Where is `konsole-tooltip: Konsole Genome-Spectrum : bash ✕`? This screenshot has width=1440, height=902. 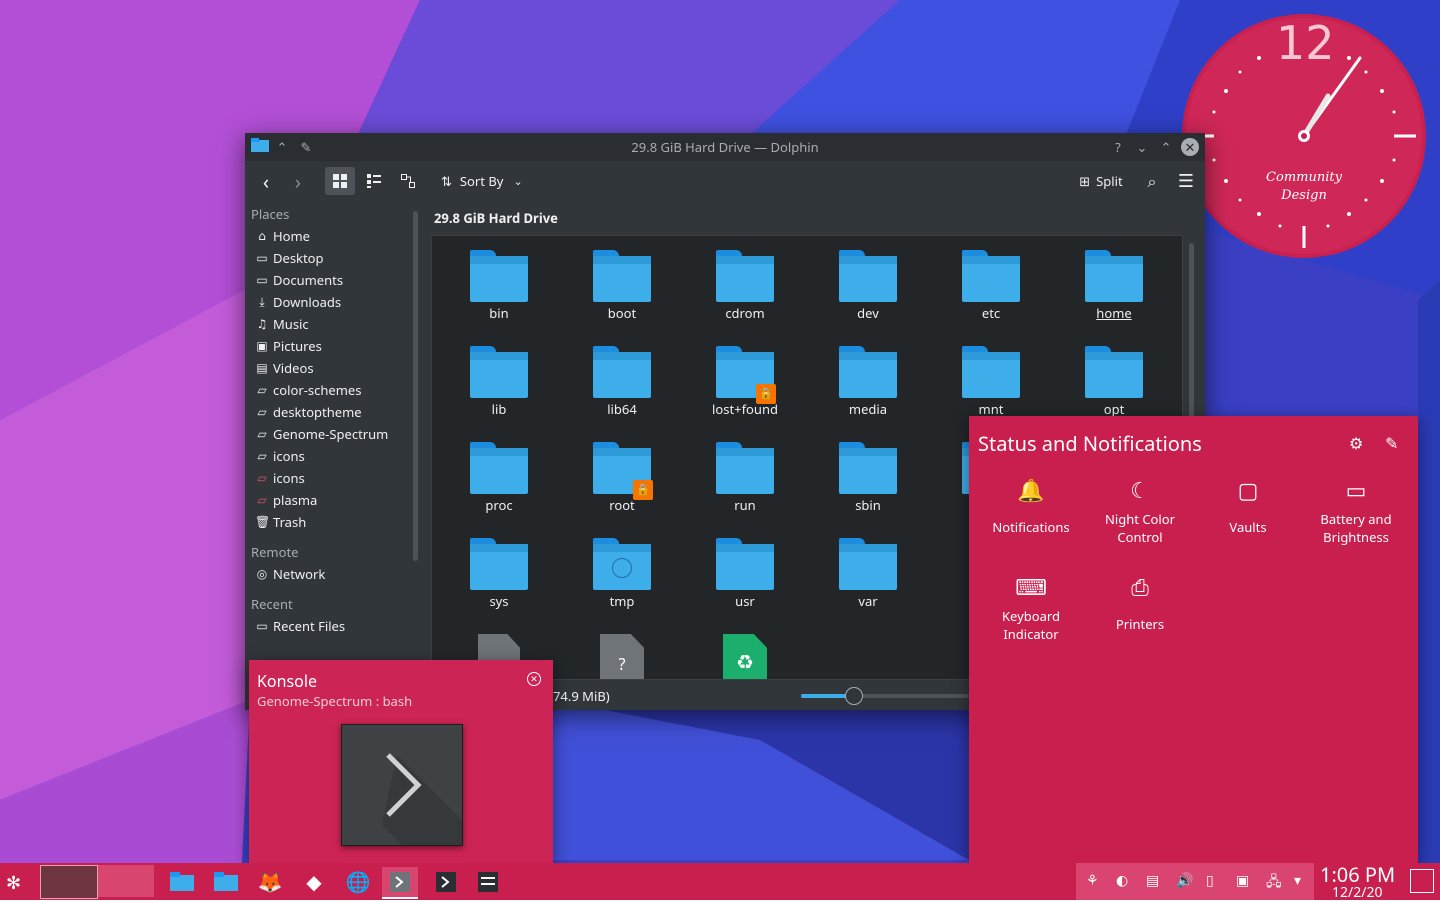
konsole-tooltip: Konsole Genome-Spectrum : bash ✕ is located at coordinates (401, 761).